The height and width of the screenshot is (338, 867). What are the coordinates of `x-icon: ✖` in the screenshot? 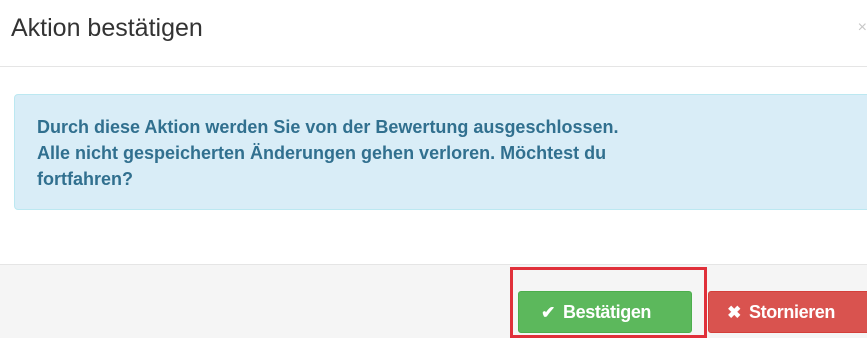 It's located at (734, 312).